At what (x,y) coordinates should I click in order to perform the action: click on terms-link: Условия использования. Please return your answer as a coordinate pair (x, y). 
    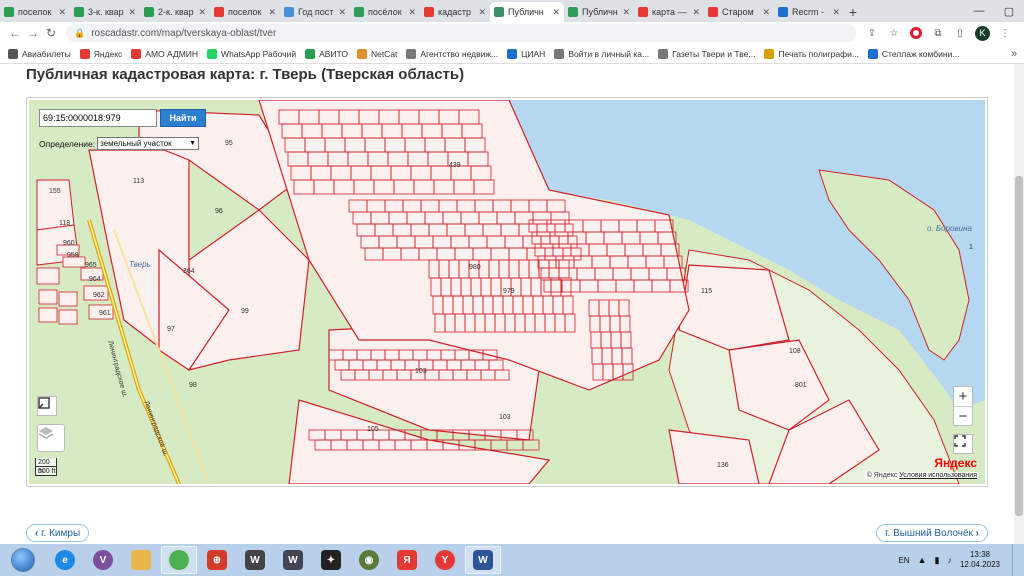
    Looking at the image, I should click on (938, 475).